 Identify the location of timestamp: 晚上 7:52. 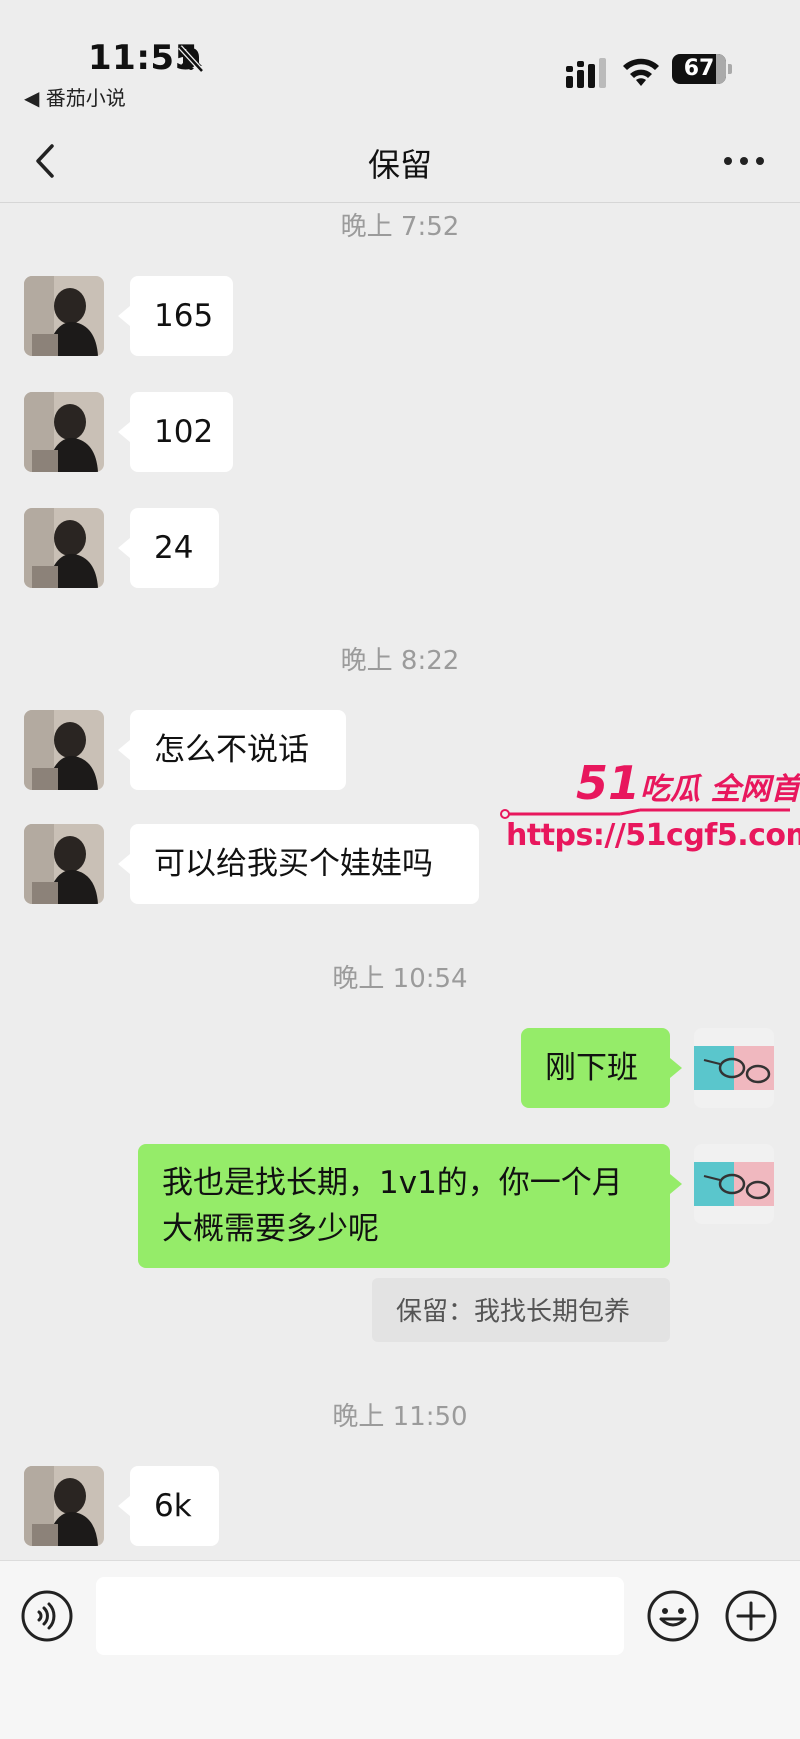
(400, 227).